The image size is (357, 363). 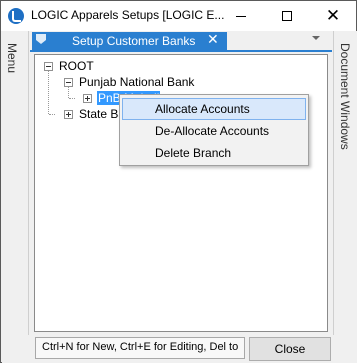 I want to click on title-bar: LOGIC Apparels Setups [LOGIC E... ✕, so click(x=178, y=16).